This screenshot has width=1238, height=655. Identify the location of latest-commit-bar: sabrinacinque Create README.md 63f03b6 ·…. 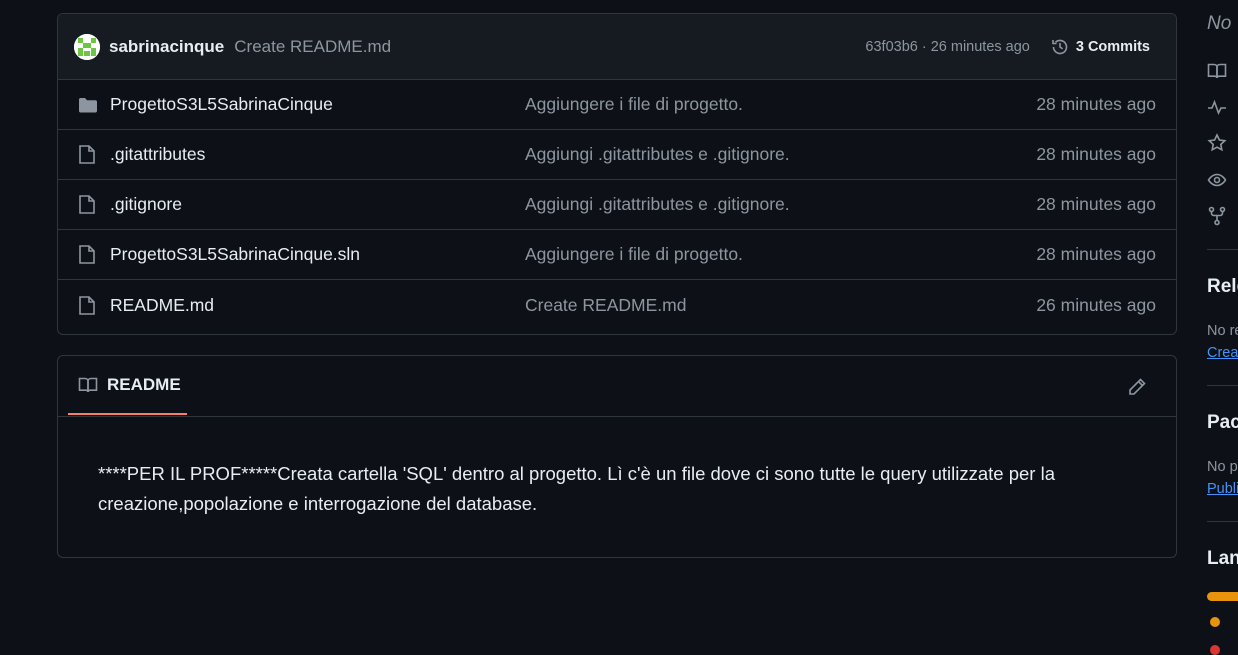
(617, 47).